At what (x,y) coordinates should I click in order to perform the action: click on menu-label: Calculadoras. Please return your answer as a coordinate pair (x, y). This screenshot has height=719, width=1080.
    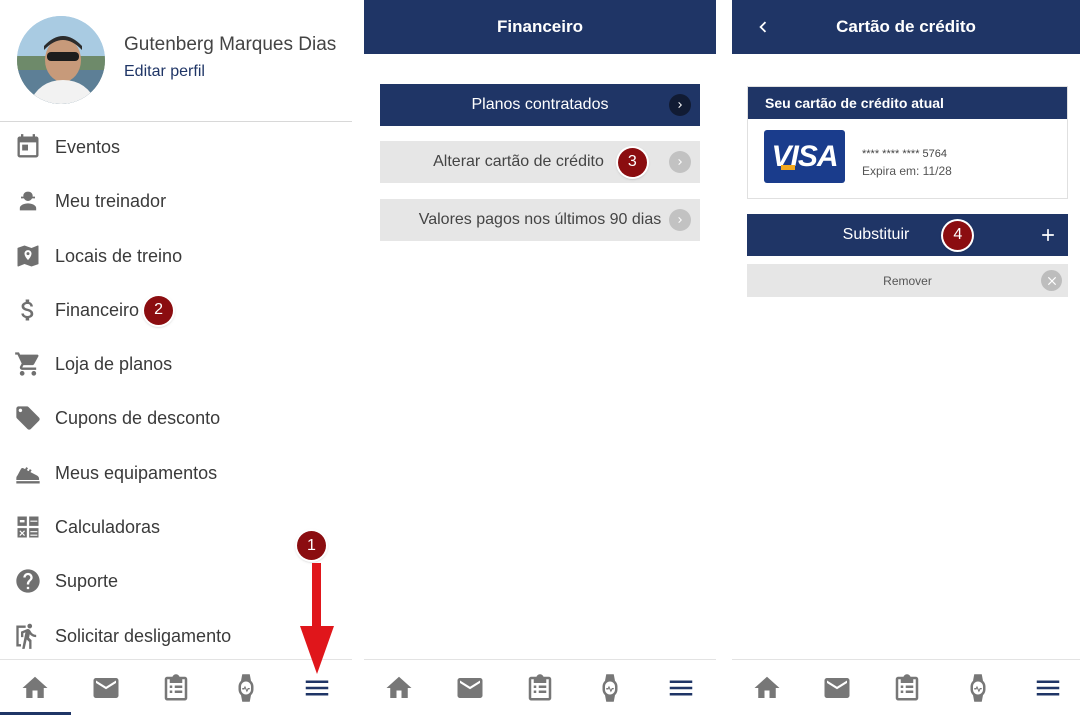
    Looking at the image, I should click on (108, 526).